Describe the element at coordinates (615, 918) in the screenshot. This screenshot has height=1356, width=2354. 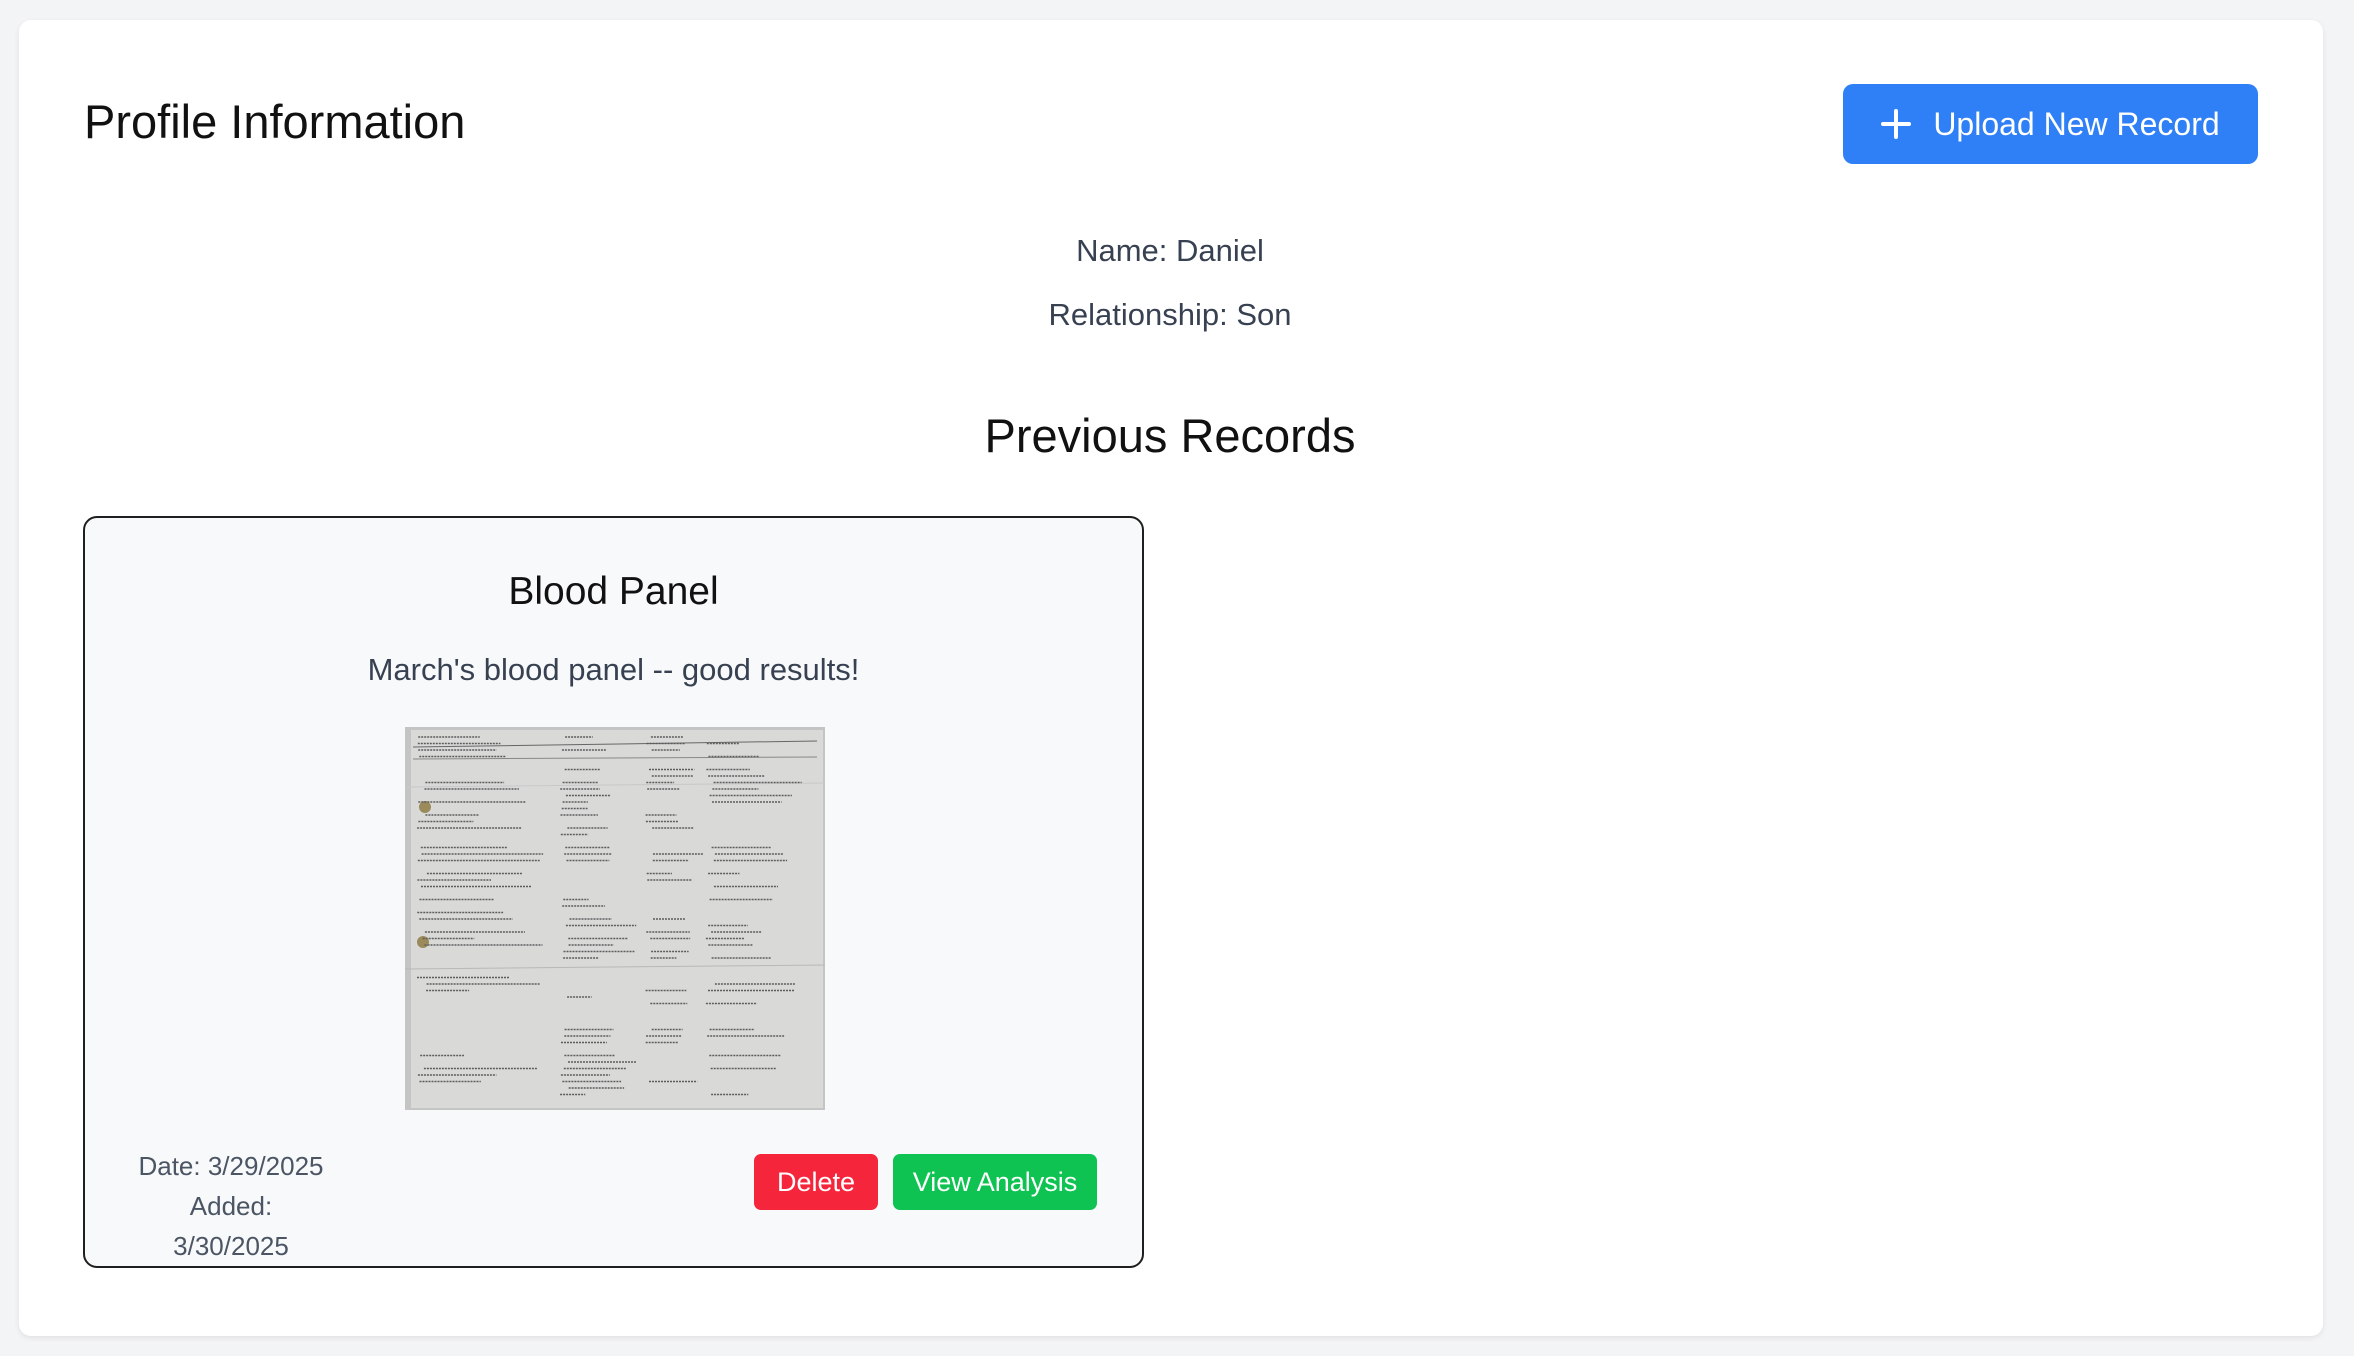
I see `record-document-image` at that location.